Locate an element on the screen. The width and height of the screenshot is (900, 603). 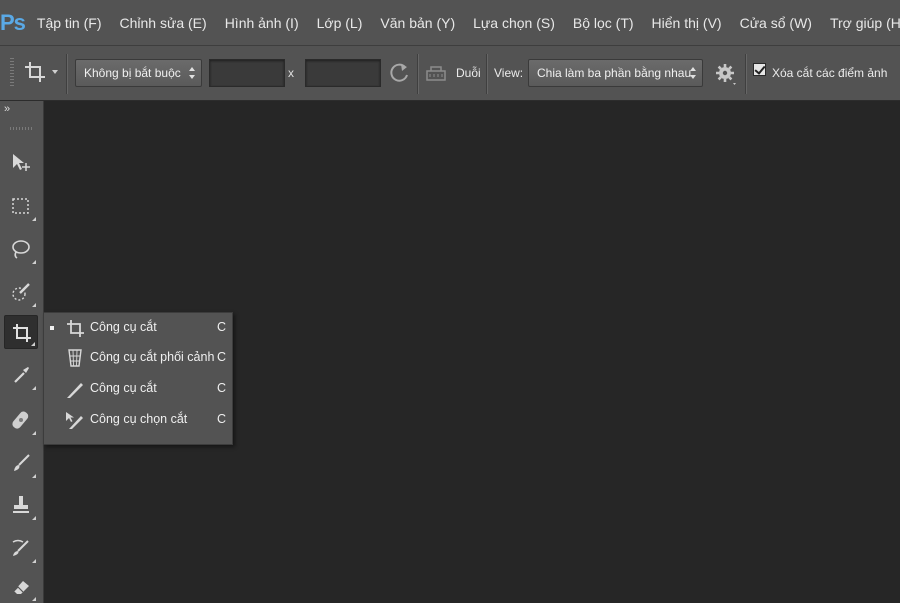
brush-tool is located at coordinates (21, 463).